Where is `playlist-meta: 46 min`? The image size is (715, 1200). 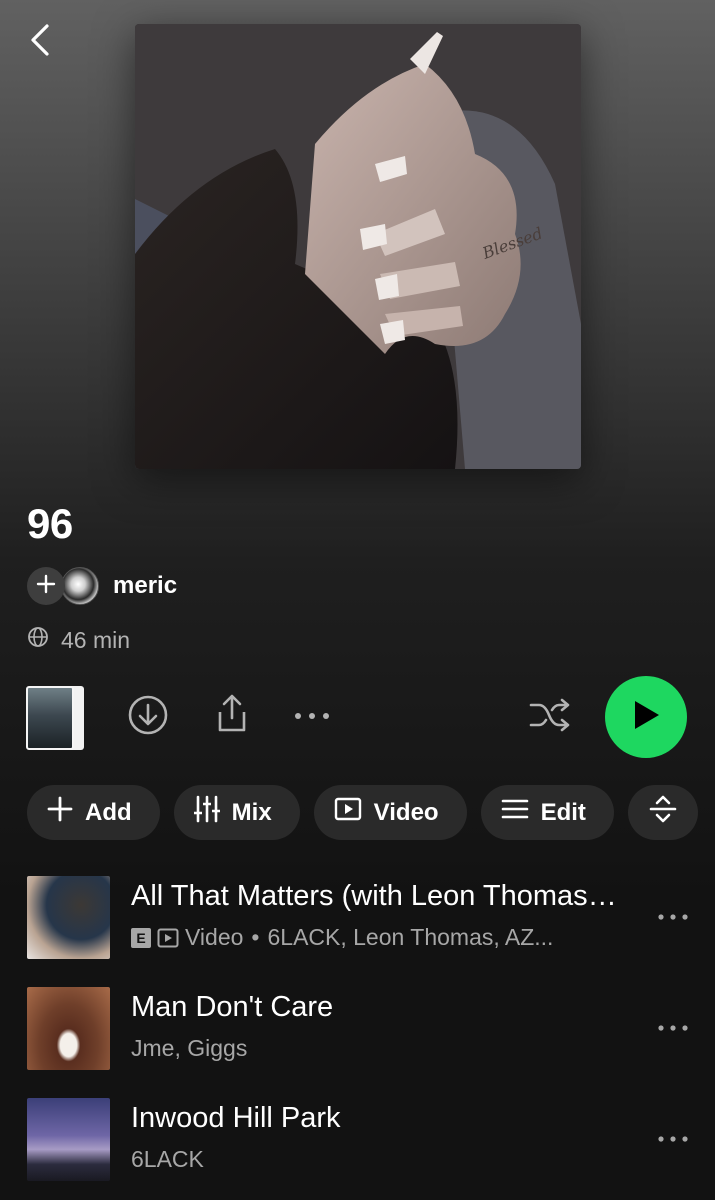
playlist-meta: 46 min is located at coordinates (78, 640).